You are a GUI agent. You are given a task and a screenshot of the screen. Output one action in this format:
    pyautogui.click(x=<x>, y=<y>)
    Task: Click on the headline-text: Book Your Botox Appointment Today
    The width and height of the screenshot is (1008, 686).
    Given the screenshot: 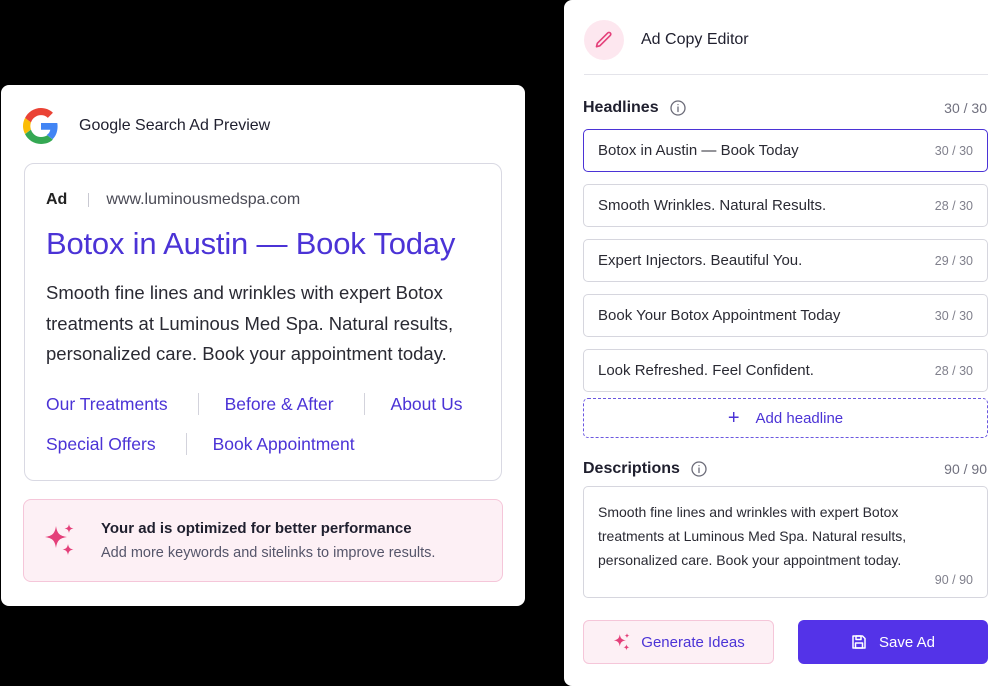 What is the action you would take?
    pyautogui.click(x=719, y=315)
    